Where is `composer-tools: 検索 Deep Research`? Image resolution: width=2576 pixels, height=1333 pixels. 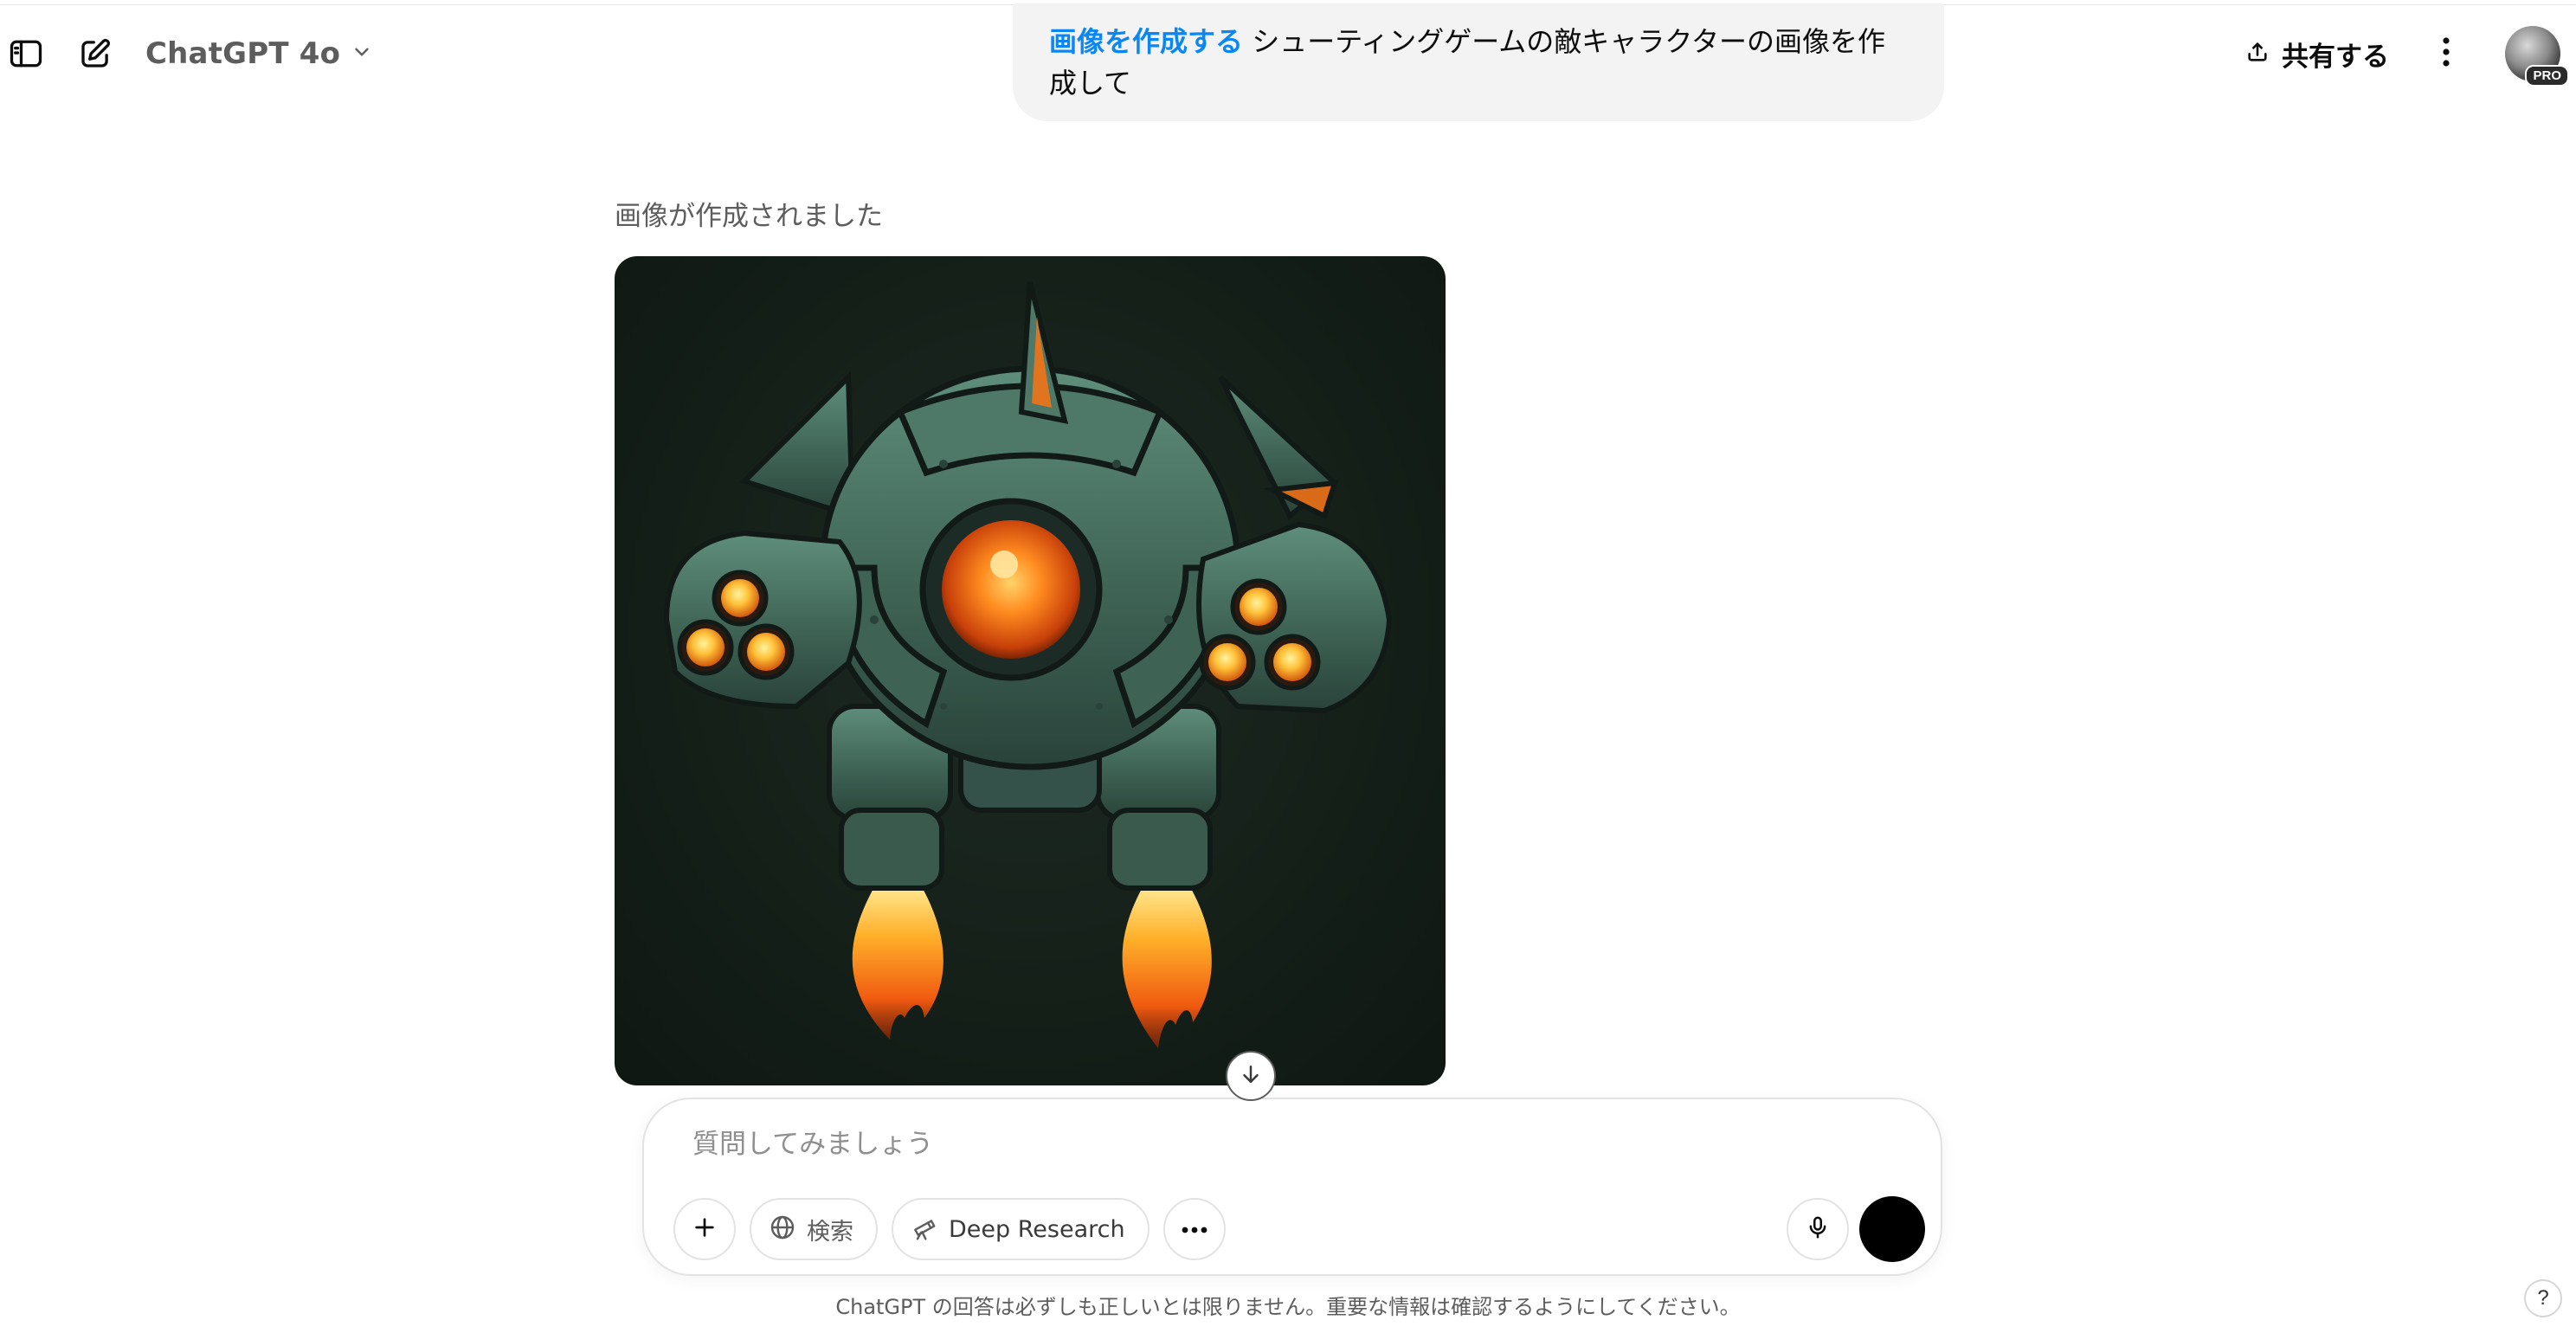 composer-tools: 検索 Deep Research is located at coordinates (949, 1229).